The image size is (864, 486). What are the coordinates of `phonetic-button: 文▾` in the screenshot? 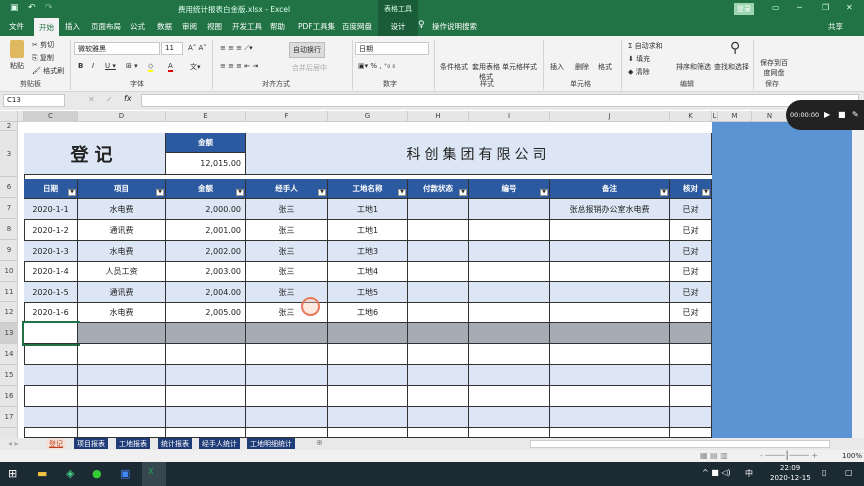 It's located at (195, 67).